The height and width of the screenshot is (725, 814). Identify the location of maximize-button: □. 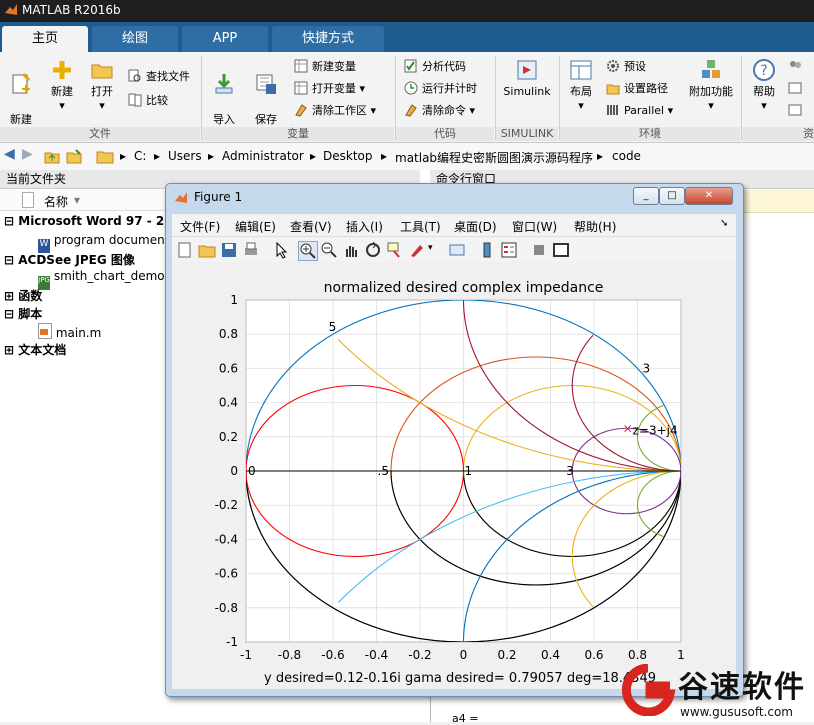
(672, 196).